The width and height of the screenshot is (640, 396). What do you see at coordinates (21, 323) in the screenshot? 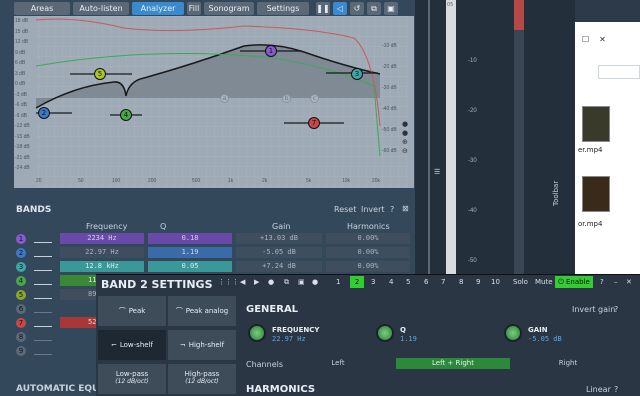
I see `band-num-badge: 7` at bounding box center [21, 323].